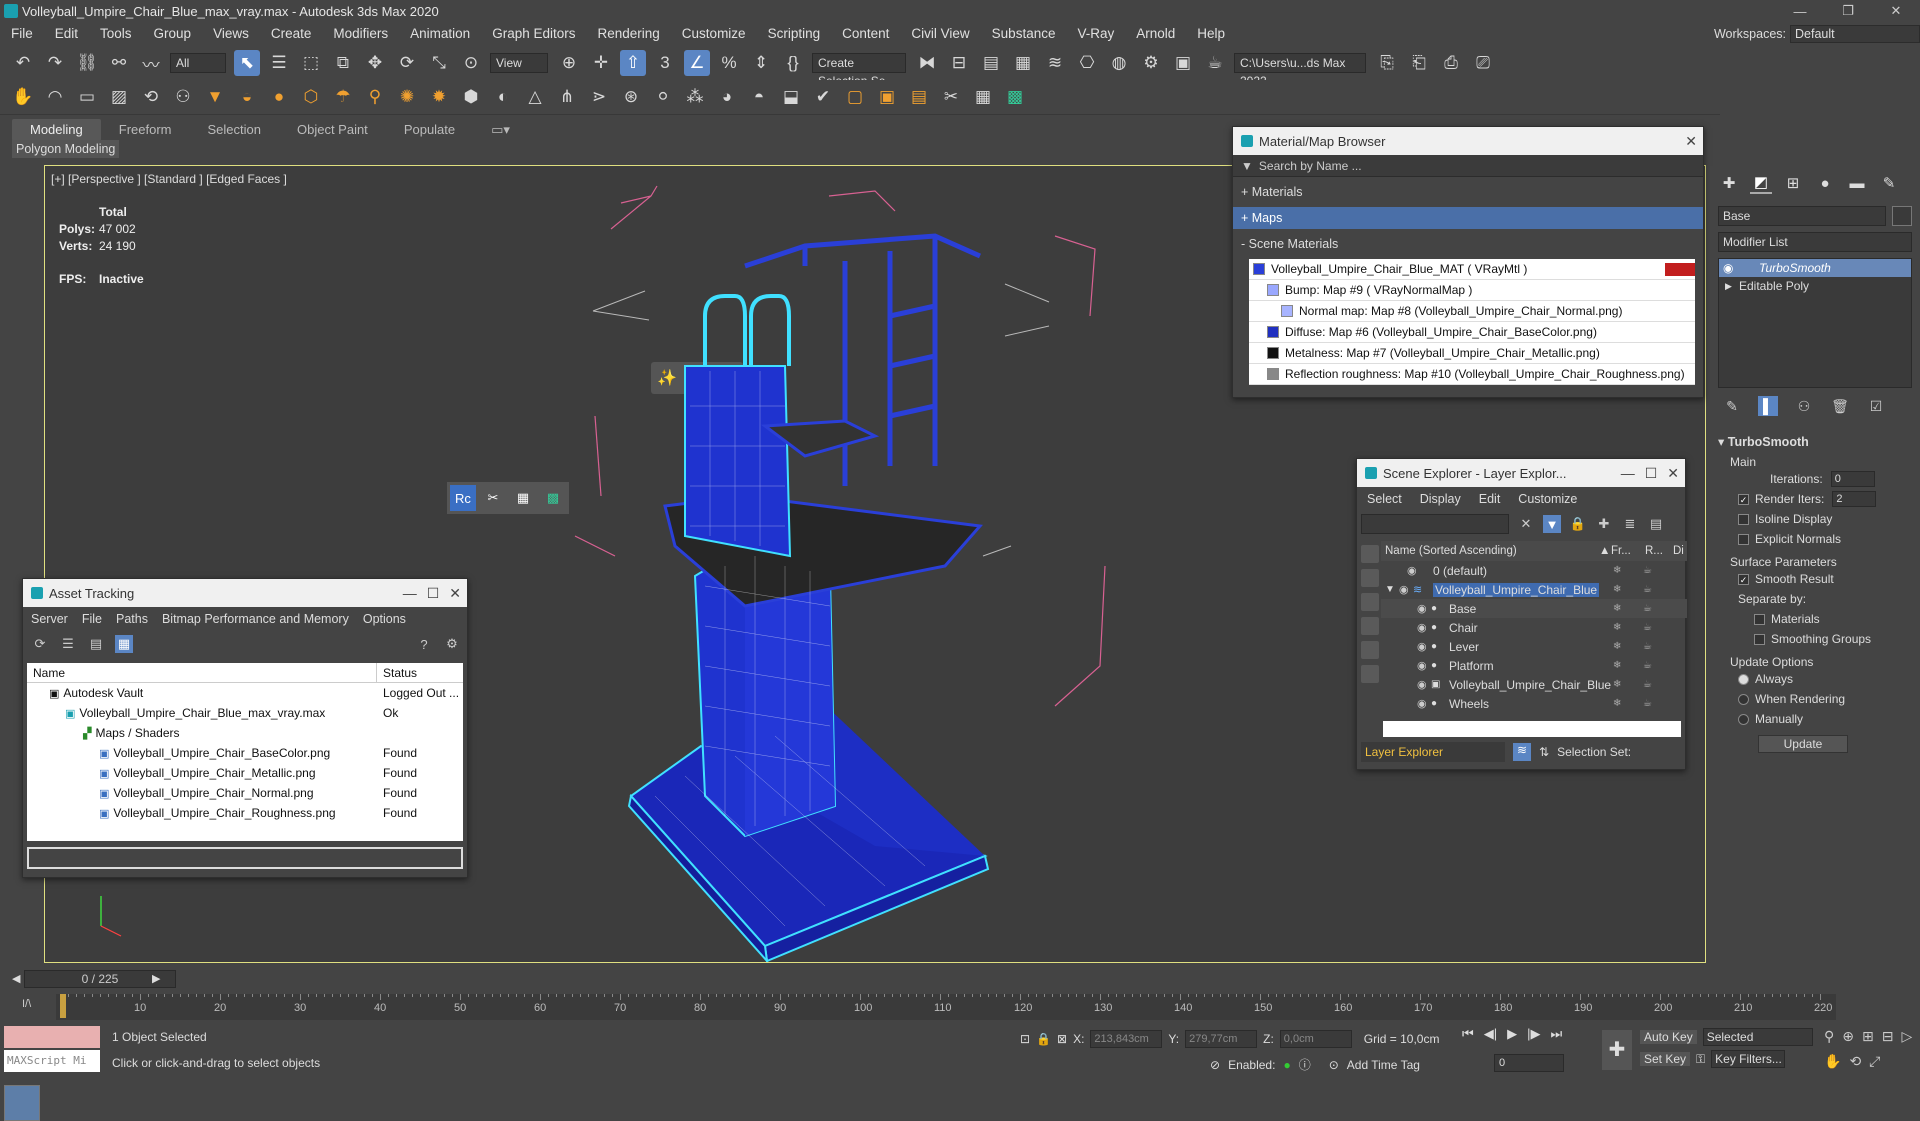 The height and width of the screenshot is (1121, 1920). I want to click on ribbon-polygon-modeling: Polygon Modeling, so click(66, 149).